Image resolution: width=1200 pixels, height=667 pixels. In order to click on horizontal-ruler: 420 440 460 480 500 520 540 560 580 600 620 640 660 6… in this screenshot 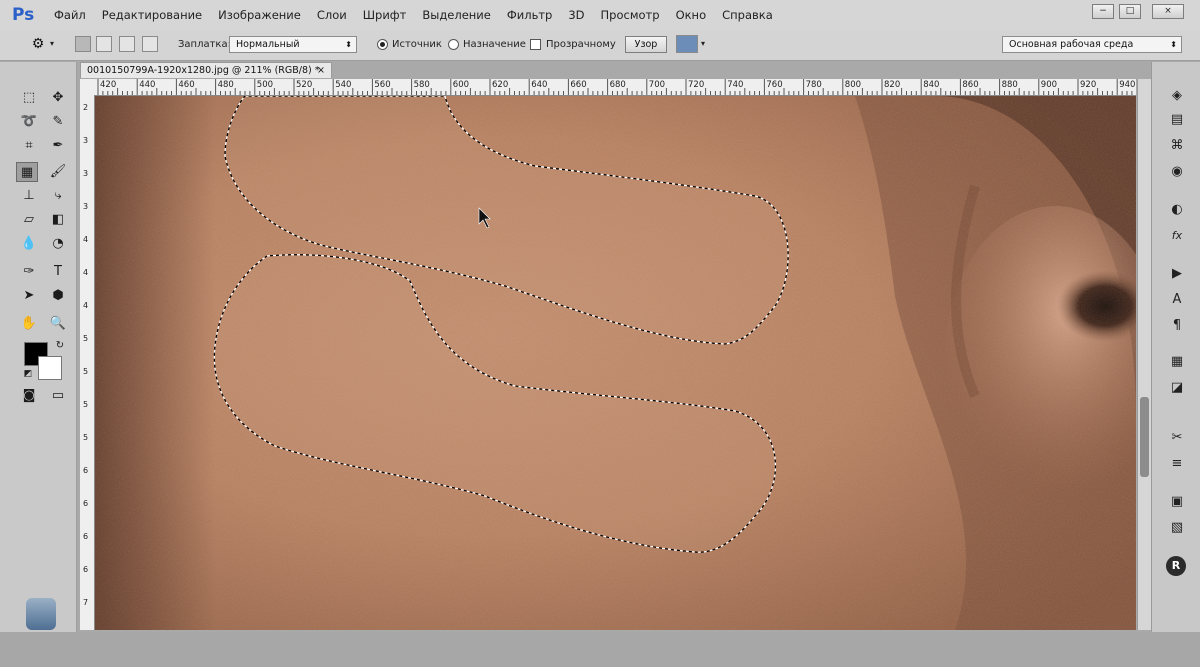, I will do `click(608, 87)`.